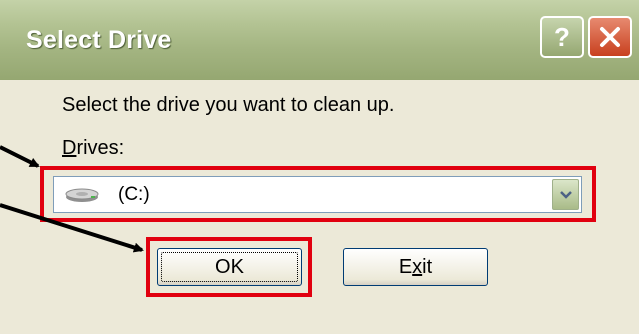 The width and height of the screenshot is (639, 334). I want to click on help-icon: ?, so click(562, 37).